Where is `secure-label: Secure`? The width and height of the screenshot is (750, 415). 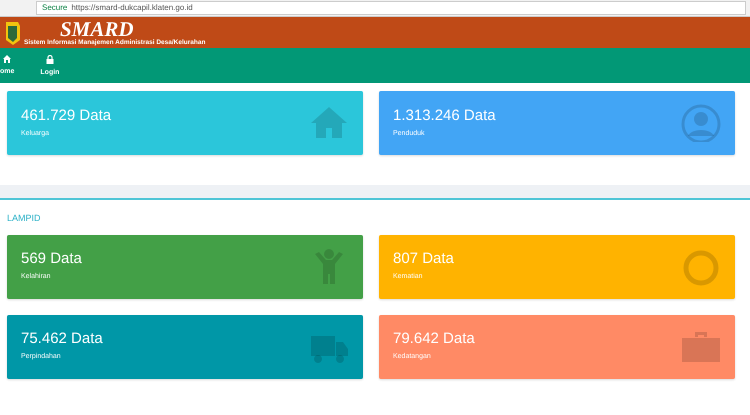 secure-label: Secure is located at coordinates (55, 8).